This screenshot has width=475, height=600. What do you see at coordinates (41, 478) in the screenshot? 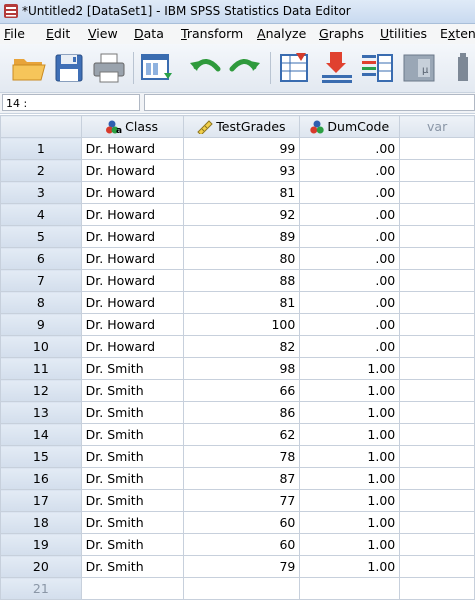
I see `row-number: 16` at bounding box center [41, 478].